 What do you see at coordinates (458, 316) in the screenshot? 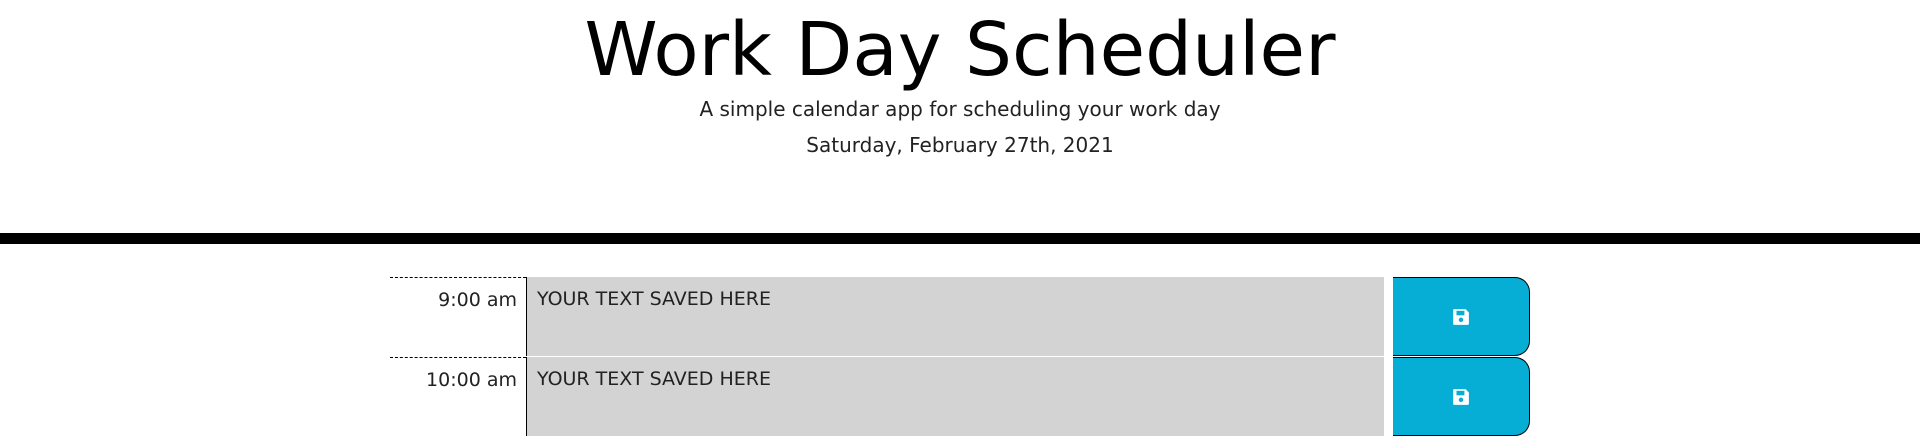
I see `hour-label: 9:00 am` at bounding box center [458, 316].